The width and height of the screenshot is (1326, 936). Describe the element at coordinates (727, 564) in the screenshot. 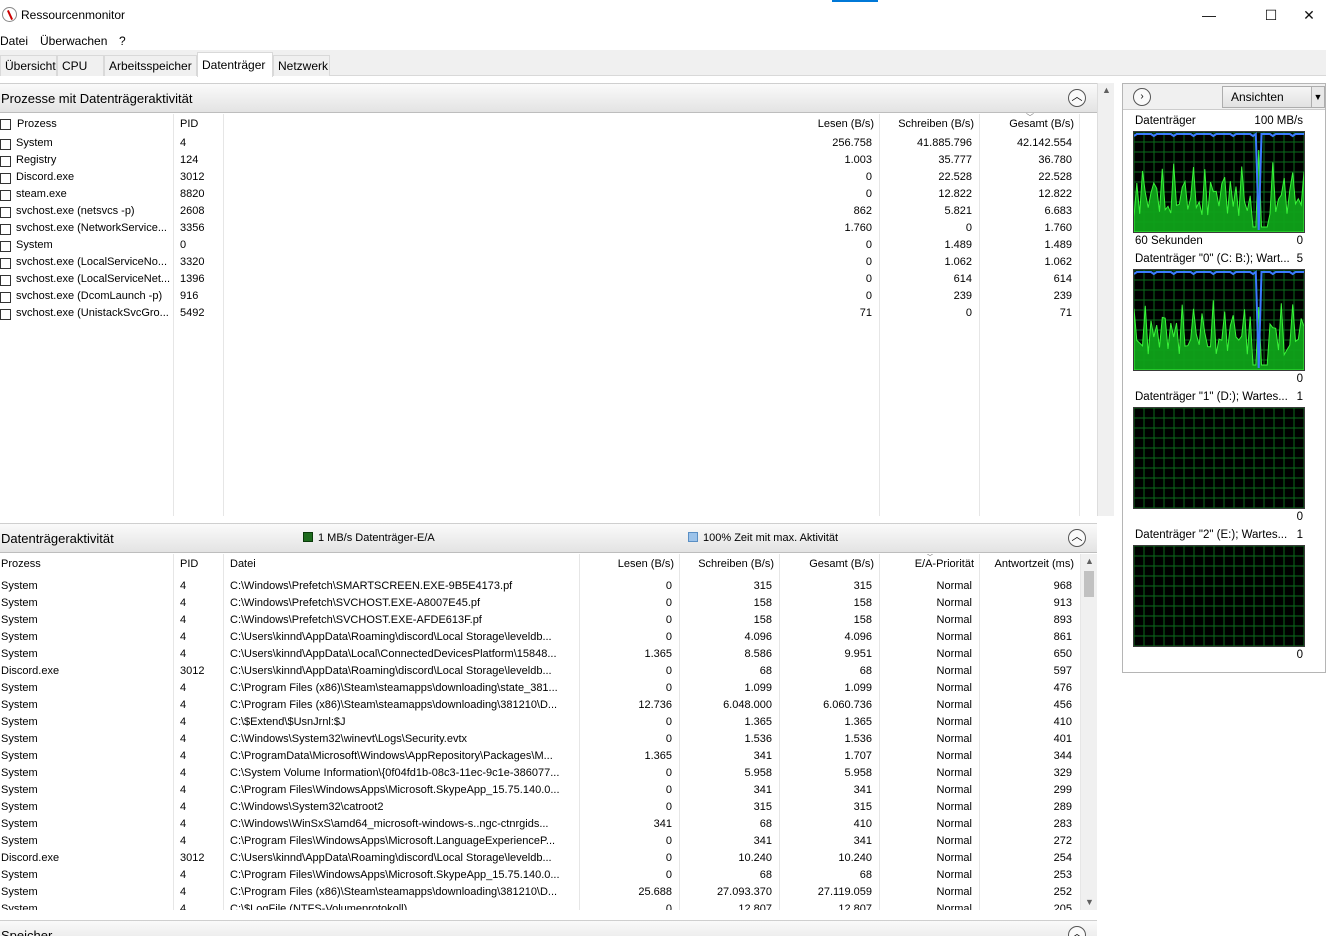

I see `disk-col-schreiben: Schreiben (B/s)` at that location.